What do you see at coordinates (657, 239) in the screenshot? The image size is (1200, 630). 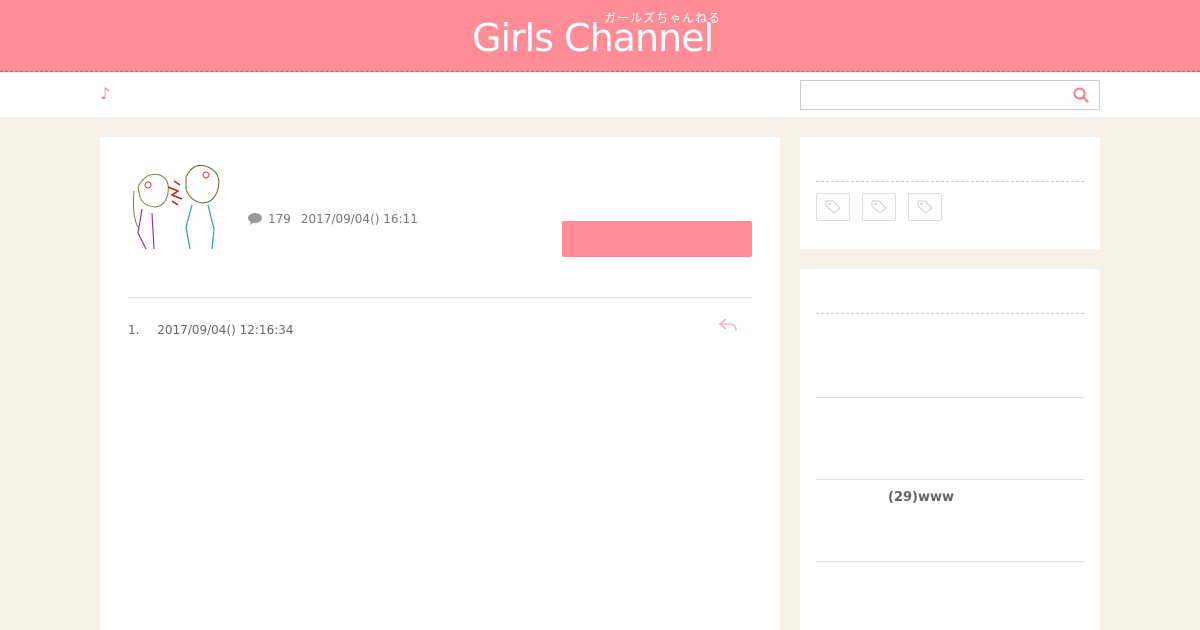 I see `comment-button` at bounding box center [657, 239].